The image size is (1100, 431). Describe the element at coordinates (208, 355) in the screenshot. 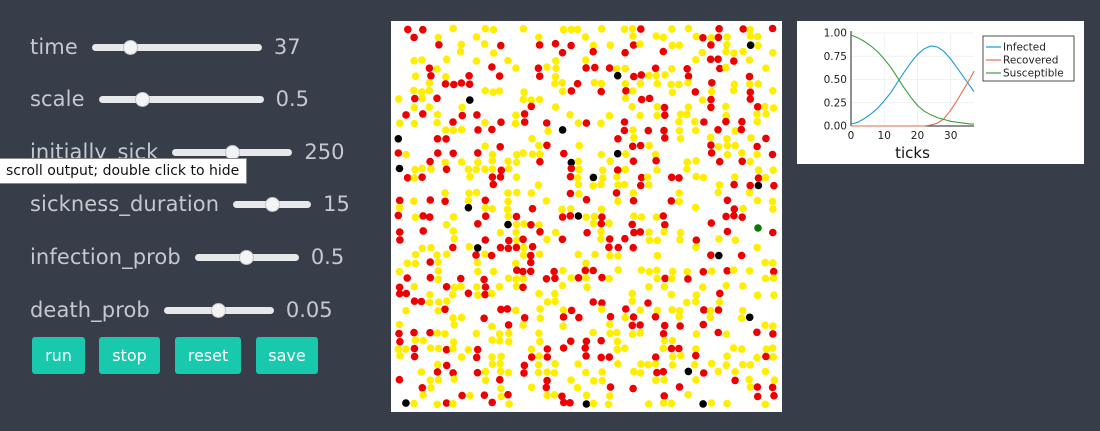

I see `reset-button: reset` at that location.